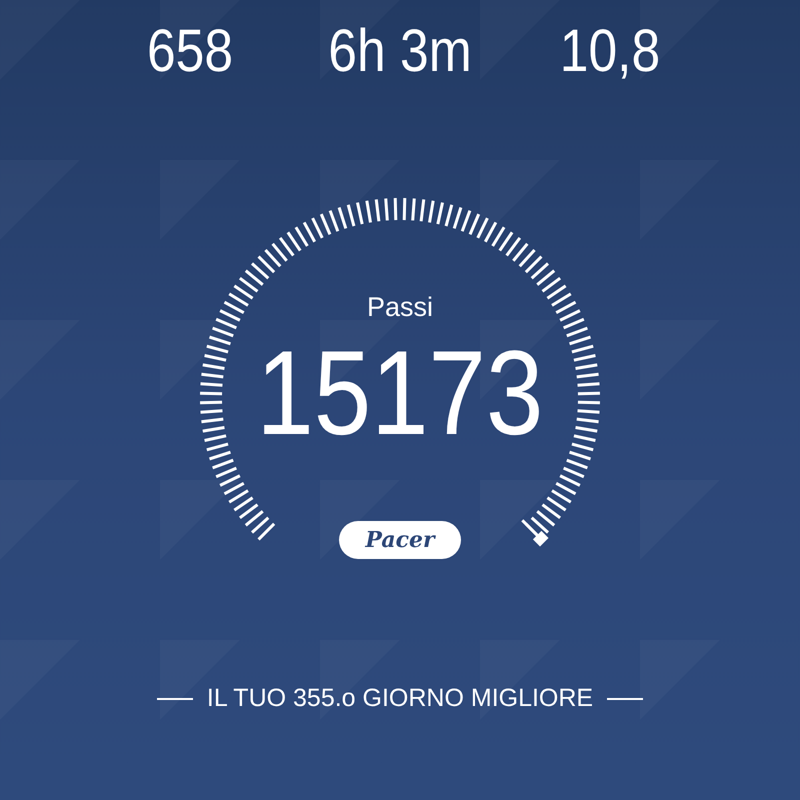  Describe the element at coordinates (400, 540) in the screenshot. I see `brand-logo: Pacer` at that location.